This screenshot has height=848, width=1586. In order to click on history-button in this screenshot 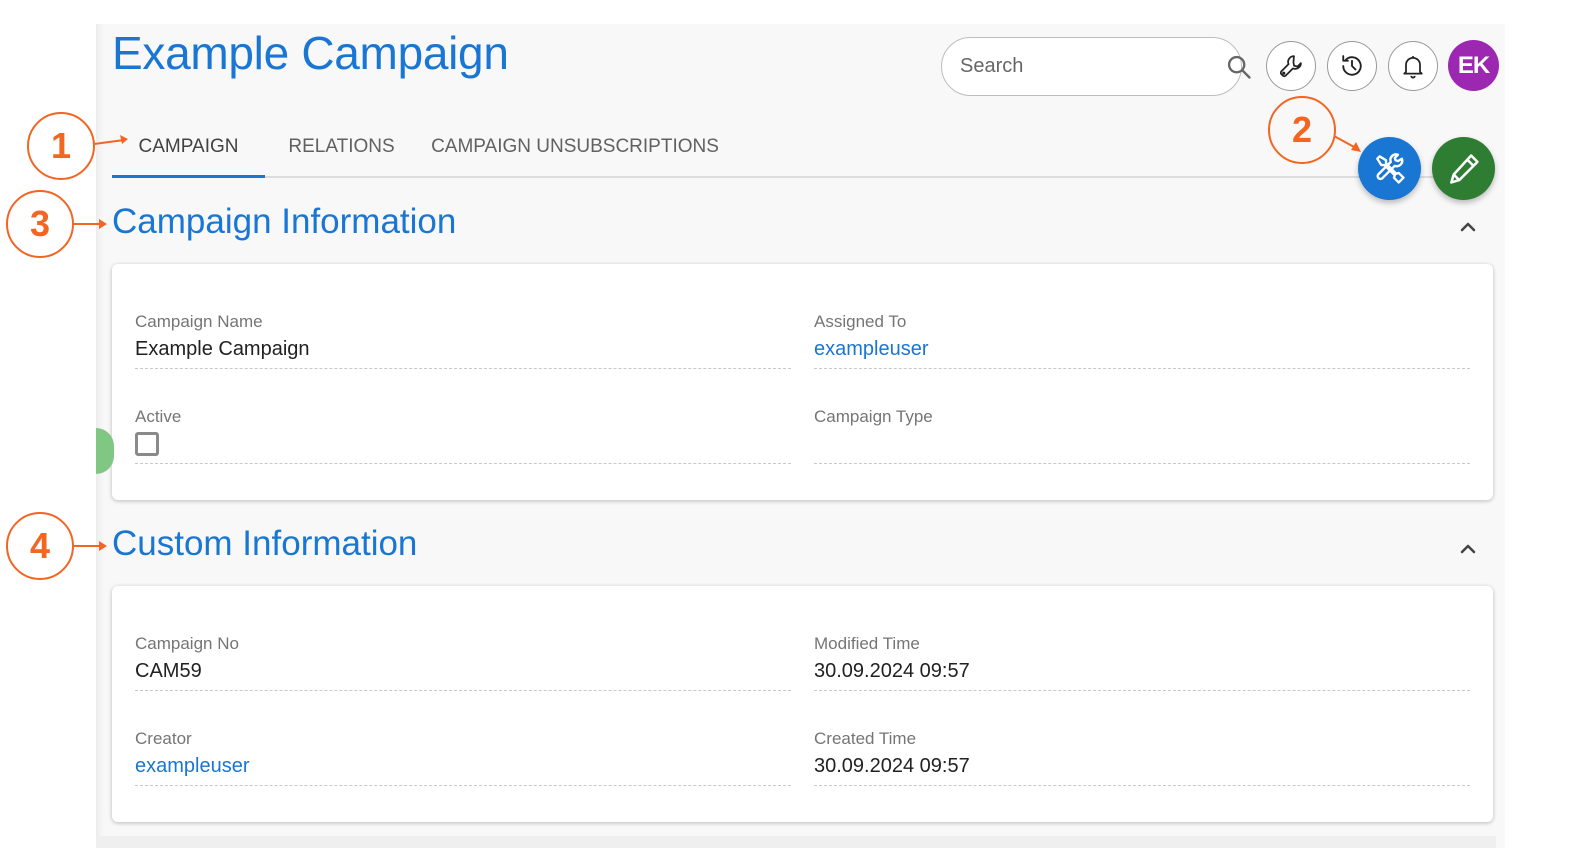, I will do `click(1352, 66)`.